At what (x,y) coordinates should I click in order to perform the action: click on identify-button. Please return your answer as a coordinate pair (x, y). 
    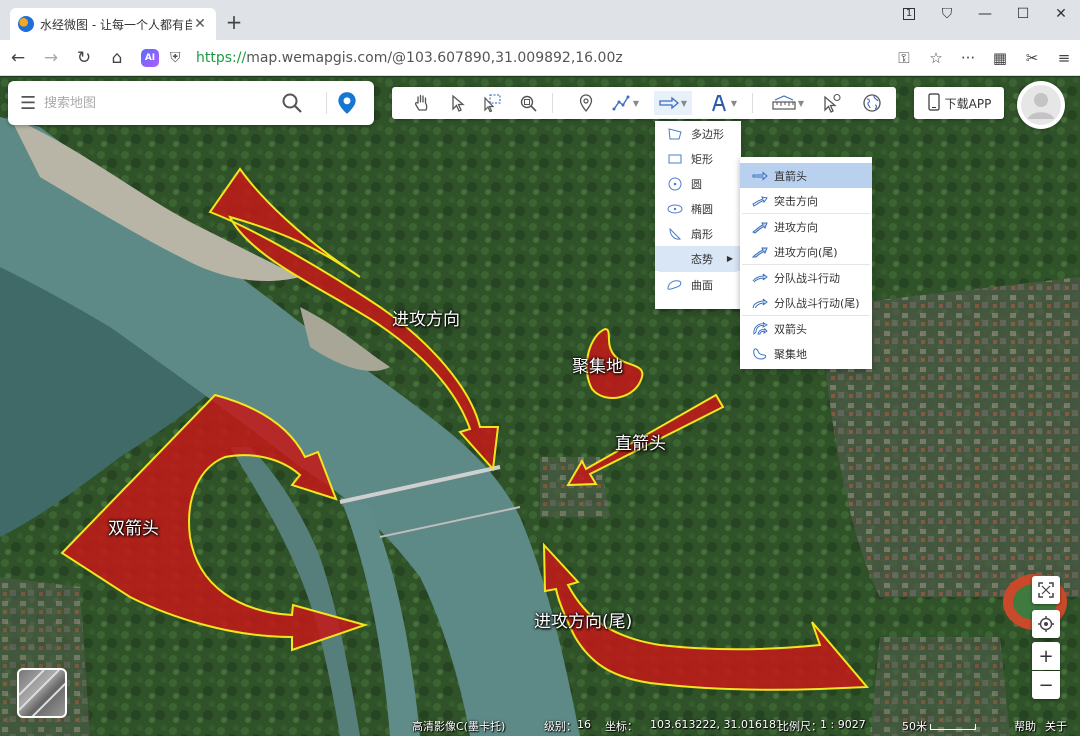
    Looking at the image, I should click on (832, 103).